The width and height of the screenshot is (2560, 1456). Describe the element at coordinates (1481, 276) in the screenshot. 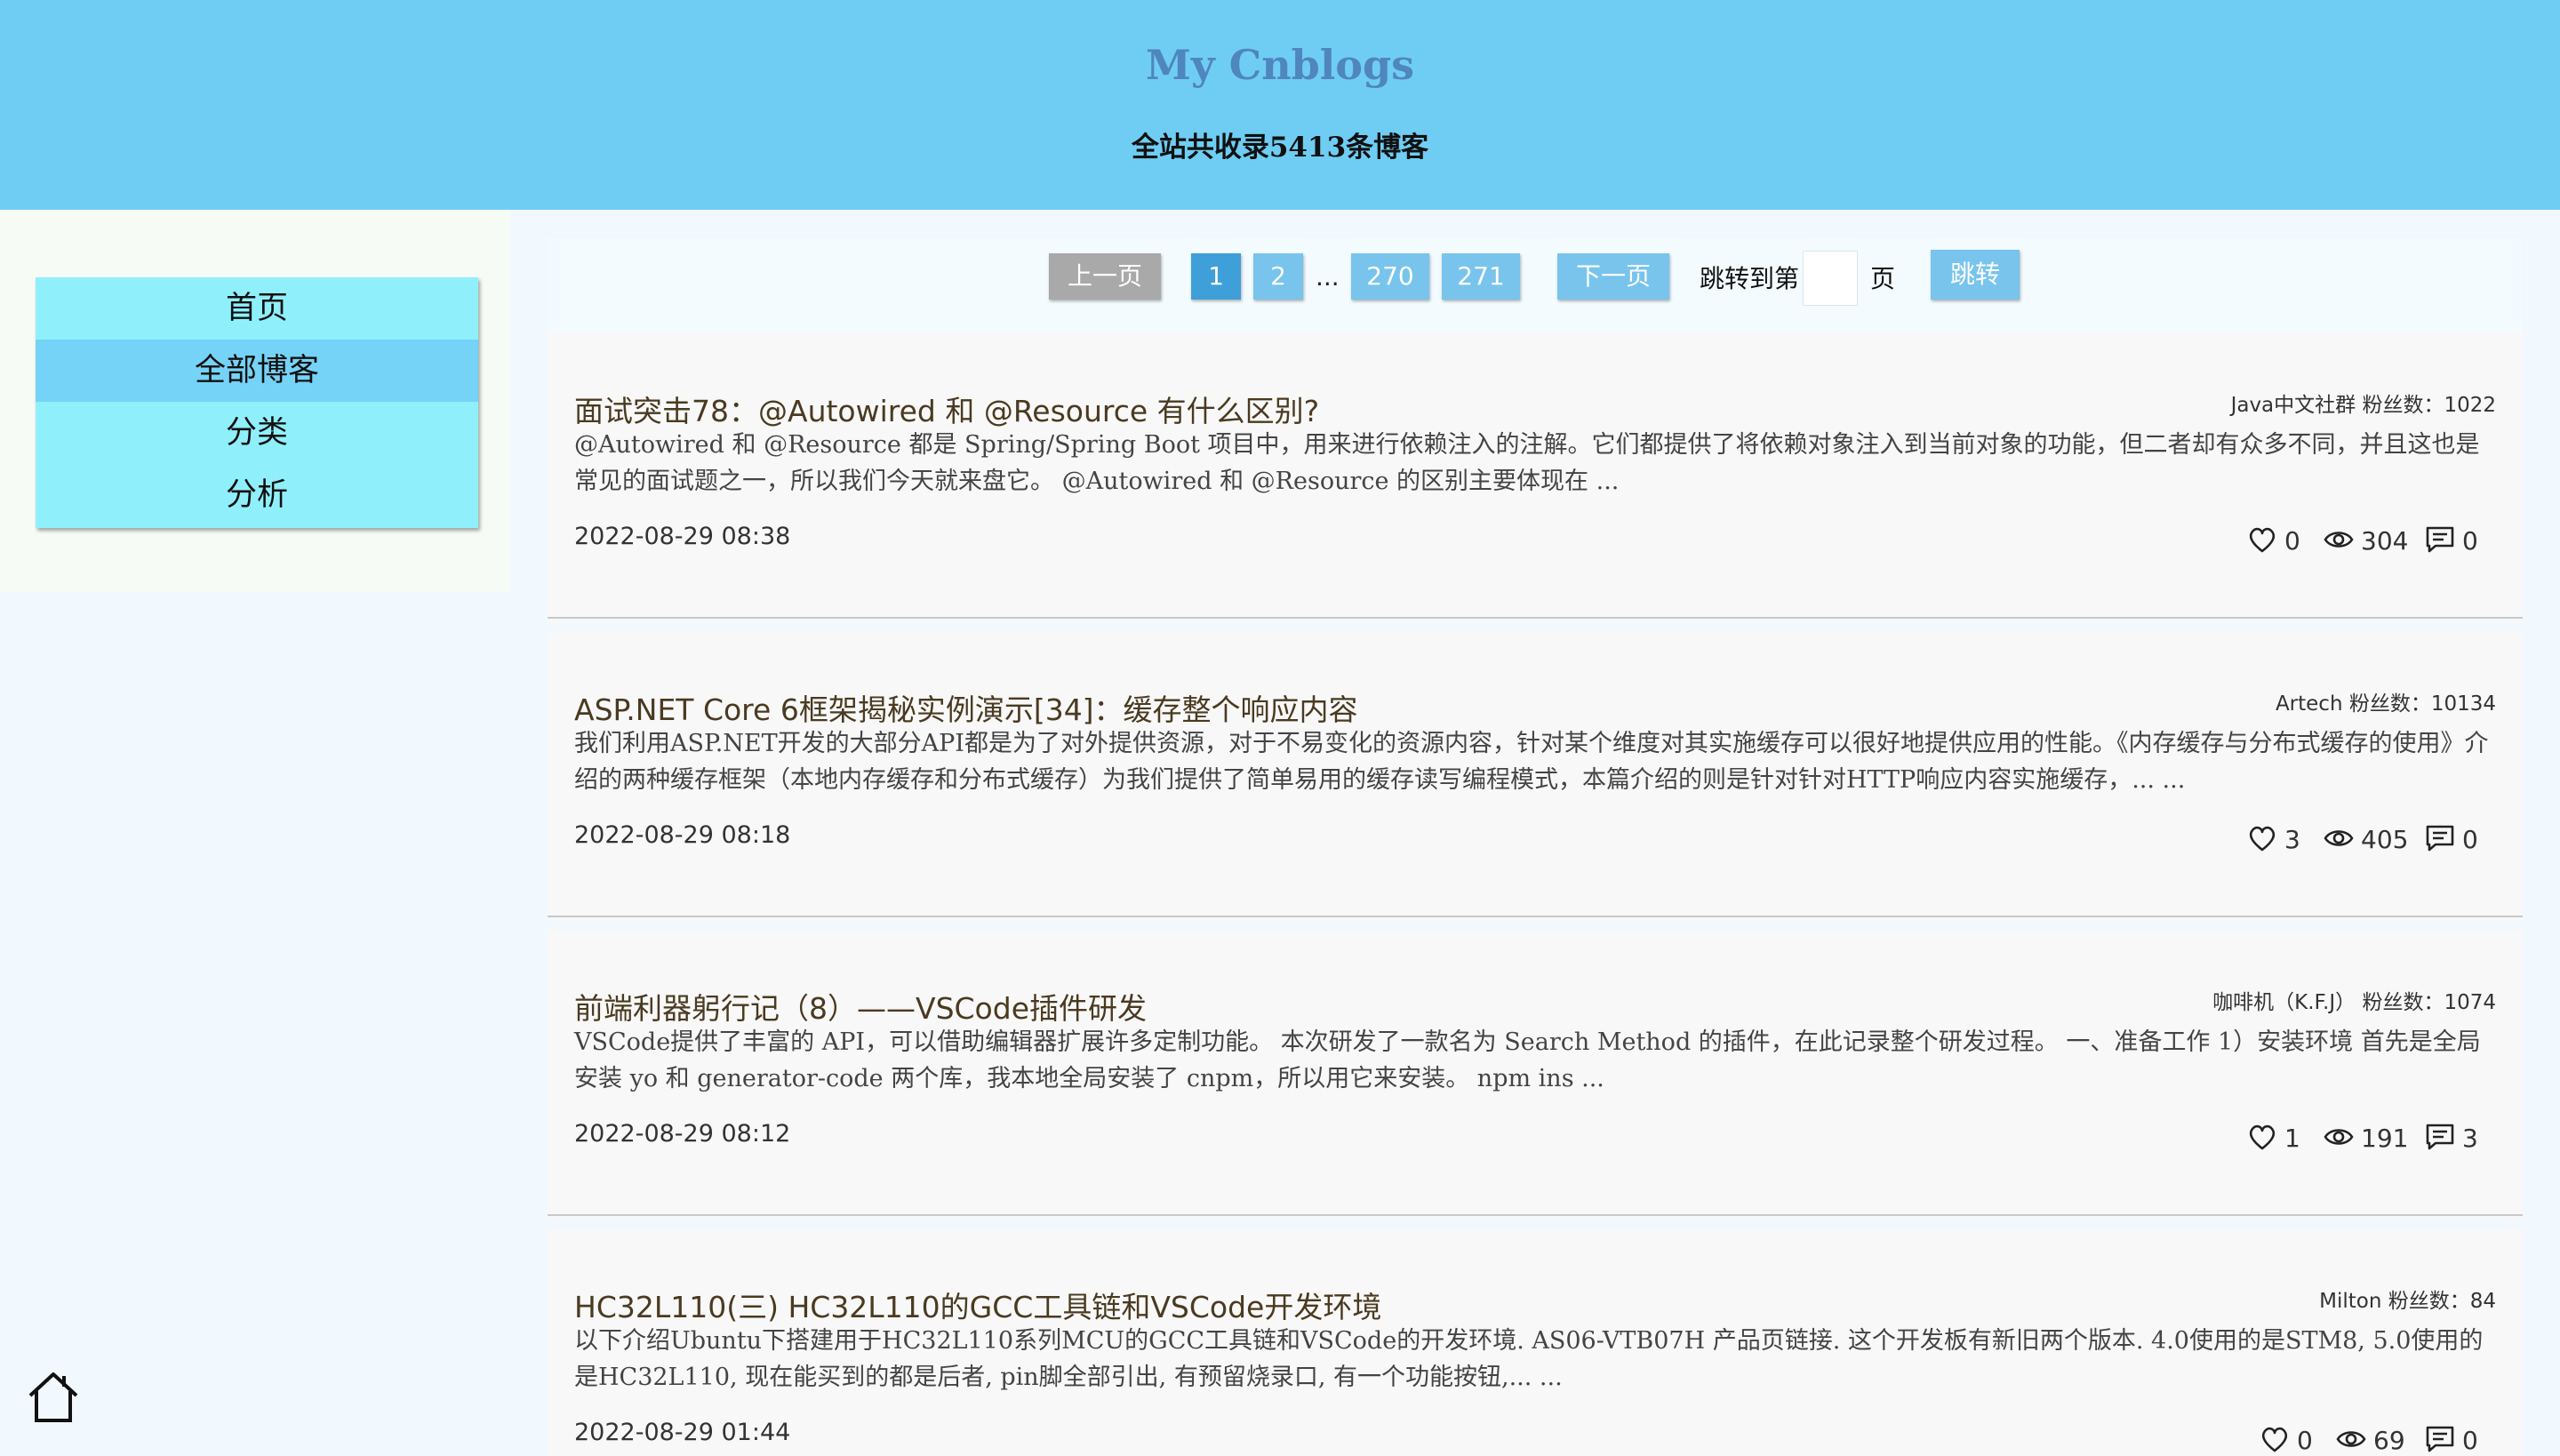

I see `page-button-271: 271` at that location.